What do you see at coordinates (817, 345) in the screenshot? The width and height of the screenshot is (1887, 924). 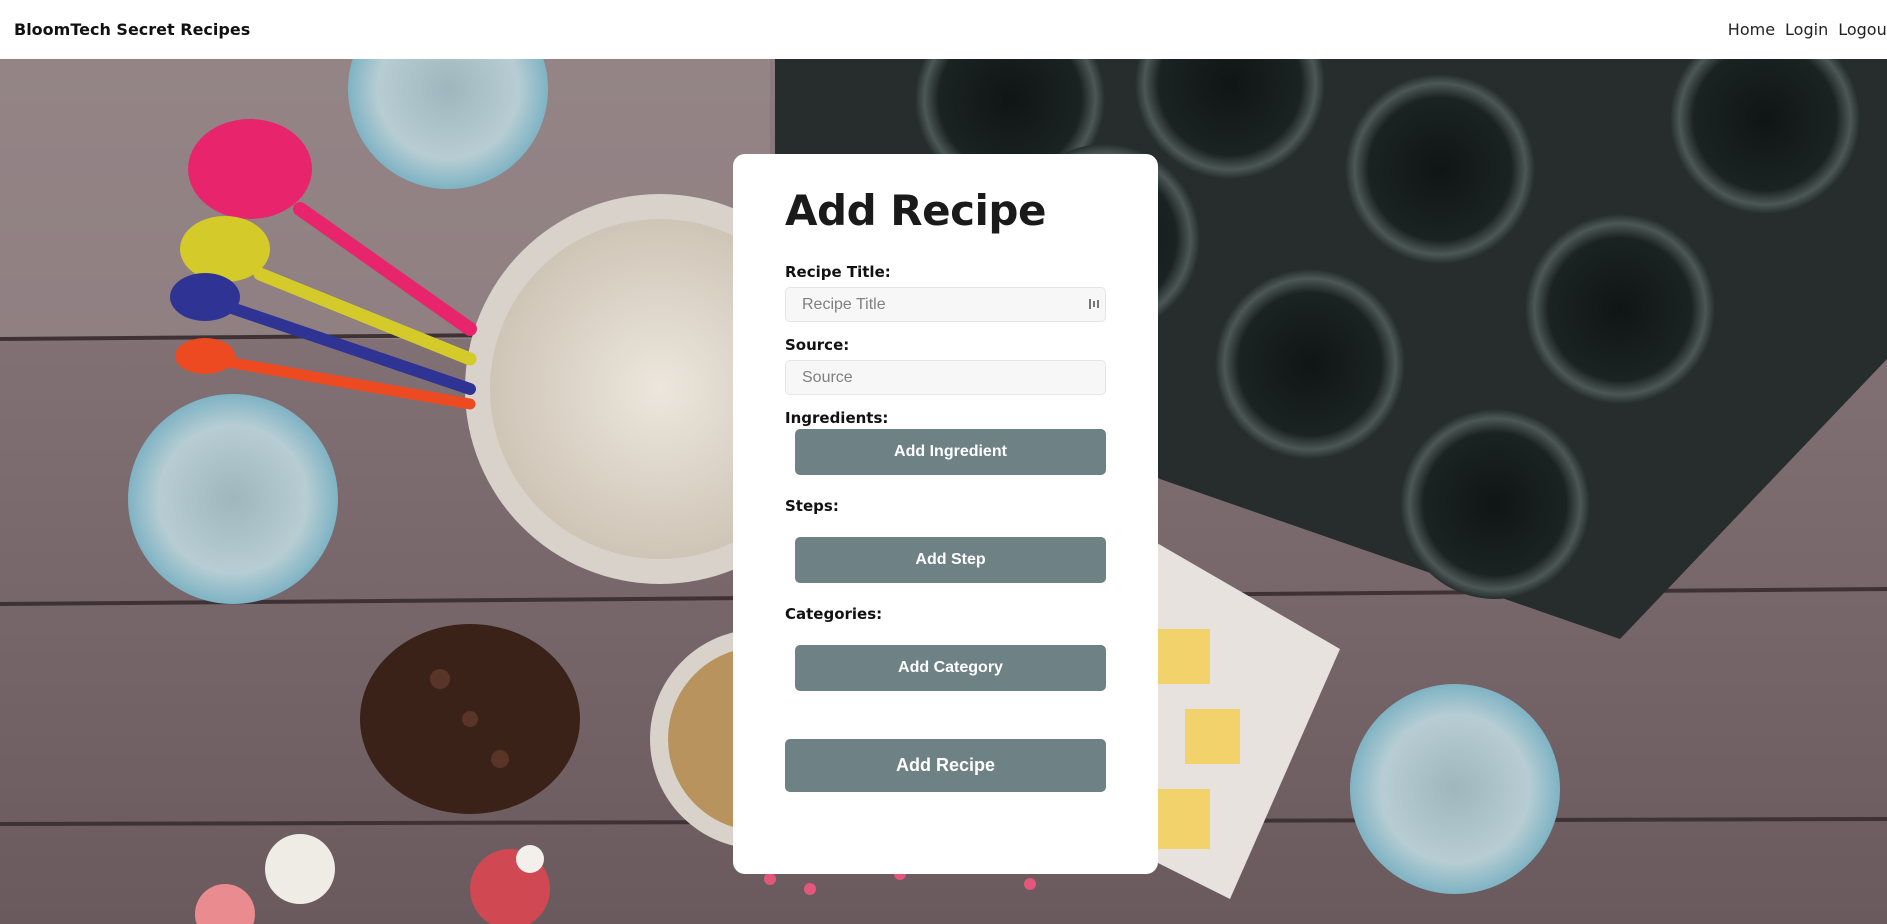 I see `source-label: Source:` at bounding box center [817, 345].